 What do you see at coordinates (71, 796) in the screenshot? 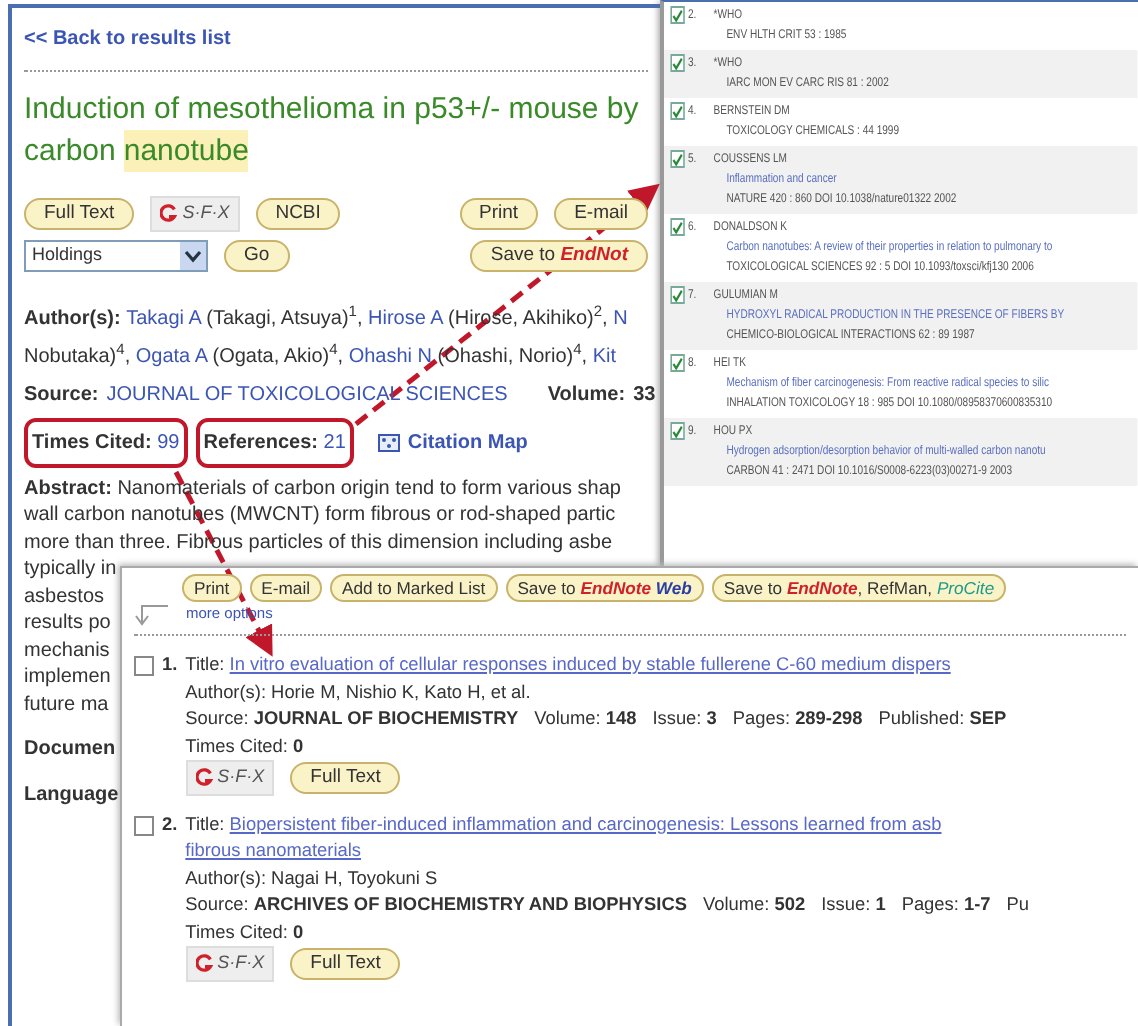
I see `field-label: Language` at bounding box center [71, 796].